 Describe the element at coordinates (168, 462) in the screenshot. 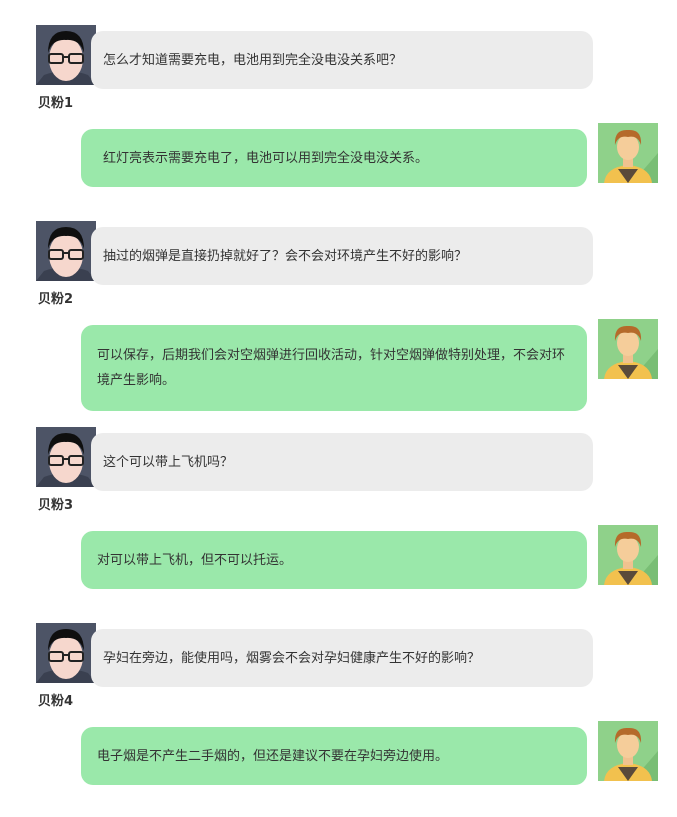

I see `question-text-3: 这个可以带上飞机吗？` at that location.